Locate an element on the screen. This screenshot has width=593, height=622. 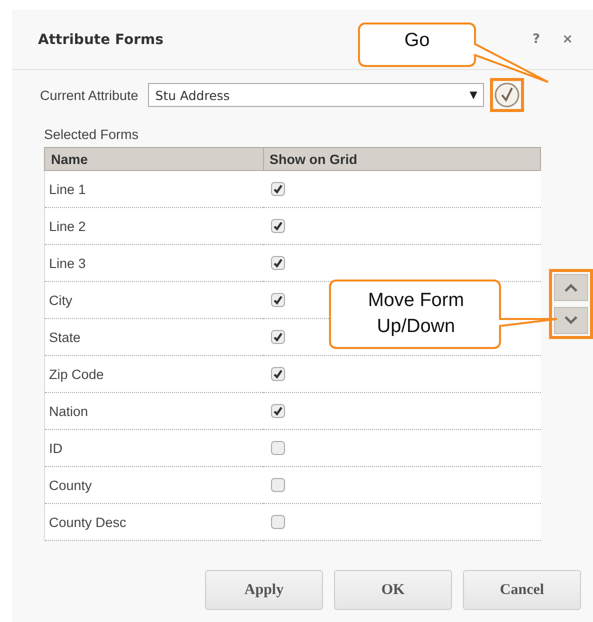
dialog-button: Cancel is located at coordinates (522, 590).